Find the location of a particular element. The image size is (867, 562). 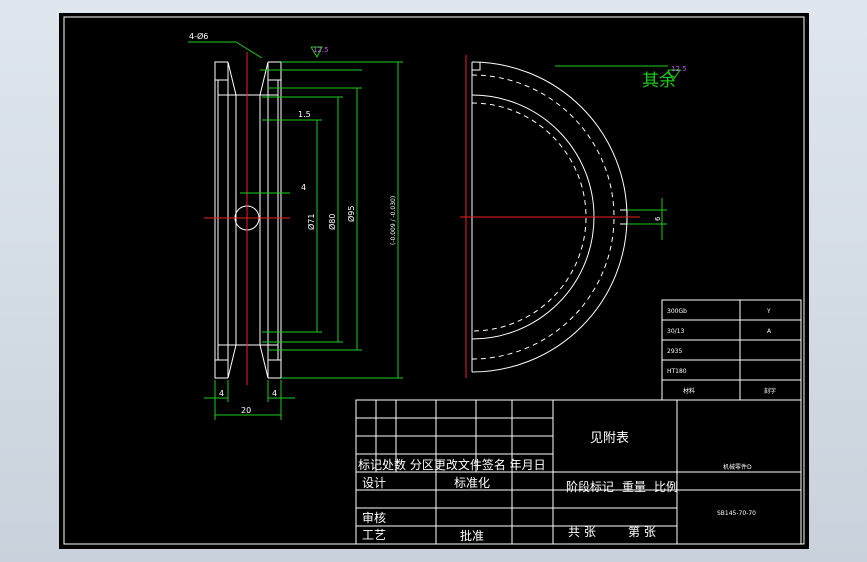

dim-outer-tol: (-0.009 / -0.030) is located at coordinates (393, 220).